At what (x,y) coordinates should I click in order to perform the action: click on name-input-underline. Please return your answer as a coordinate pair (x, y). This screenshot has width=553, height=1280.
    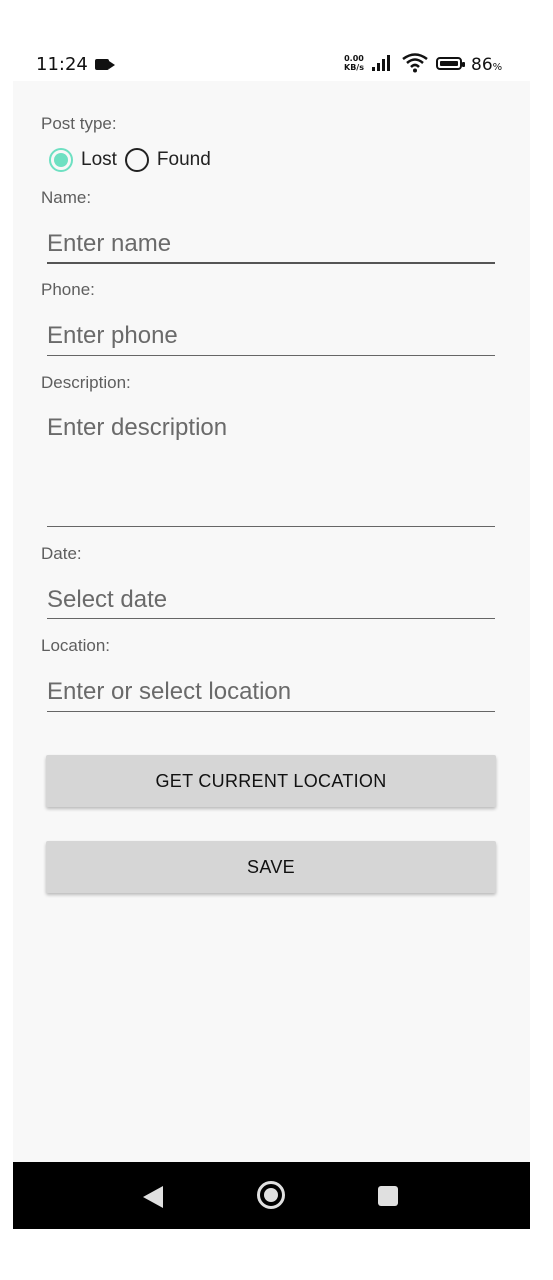
    Looking at the image, I should click on (271, 263).